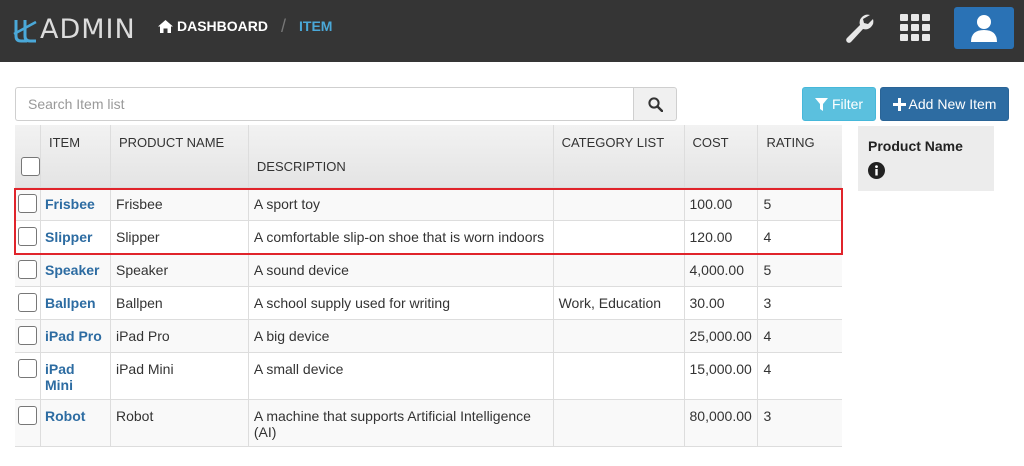 This screenshot has height=466, width=1024. Describe the element at coordinates (915, 146) in the screenshot. I see `side-panel-title: Product Name` at that location.